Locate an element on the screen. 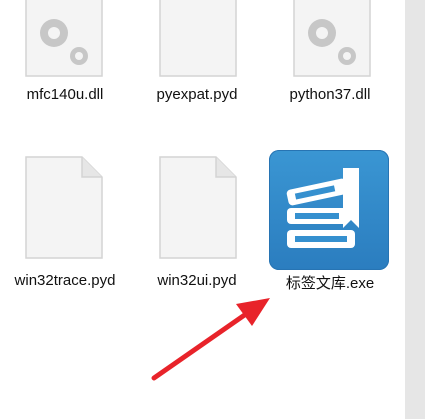 The image size is (425, 419). vertical-scrollbar is located at coordinates (415, 209).